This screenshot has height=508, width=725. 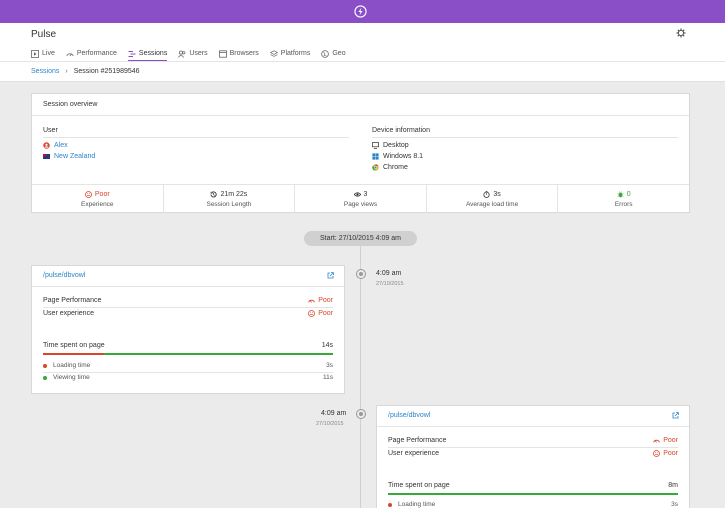 What do you see at coordinates (244, 53) in the screenshot?
I see `tab-browsers-label: Browsers` at bounding box center [244, 53].